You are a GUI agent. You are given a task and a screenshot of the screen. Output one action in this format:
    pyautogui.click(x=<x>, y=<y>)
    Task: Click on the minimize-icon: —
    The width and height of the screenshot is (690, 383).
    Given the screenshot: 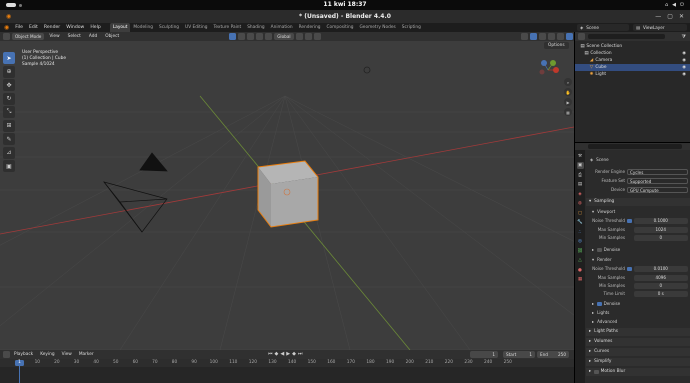 What is the action you would take?
    pyautogui.click(x=658, y=16)
    